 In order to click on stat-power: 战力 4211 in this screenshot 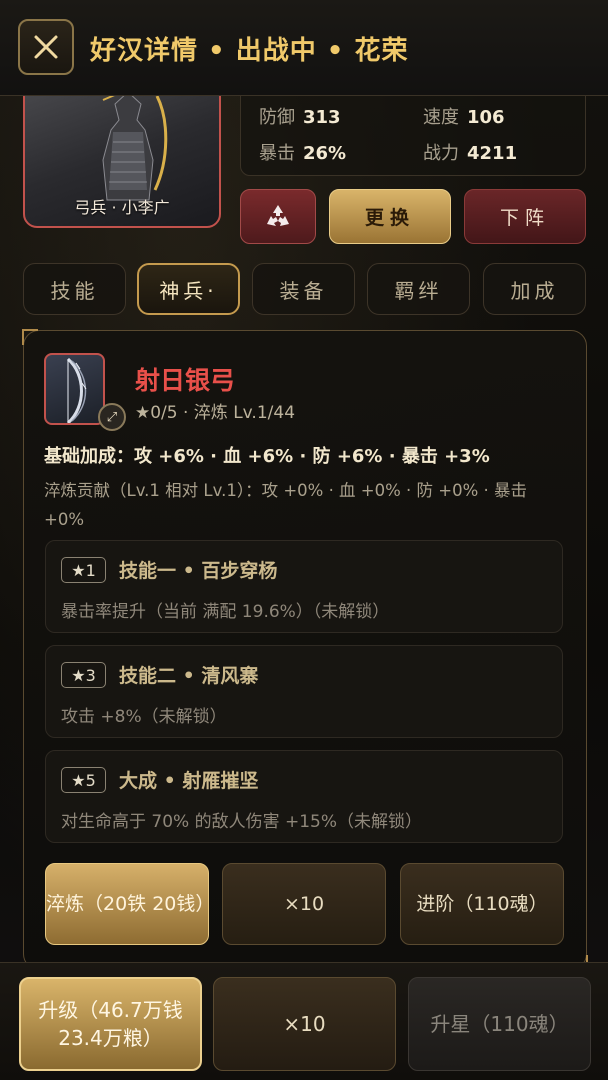, I will do `click(470, 152)`.